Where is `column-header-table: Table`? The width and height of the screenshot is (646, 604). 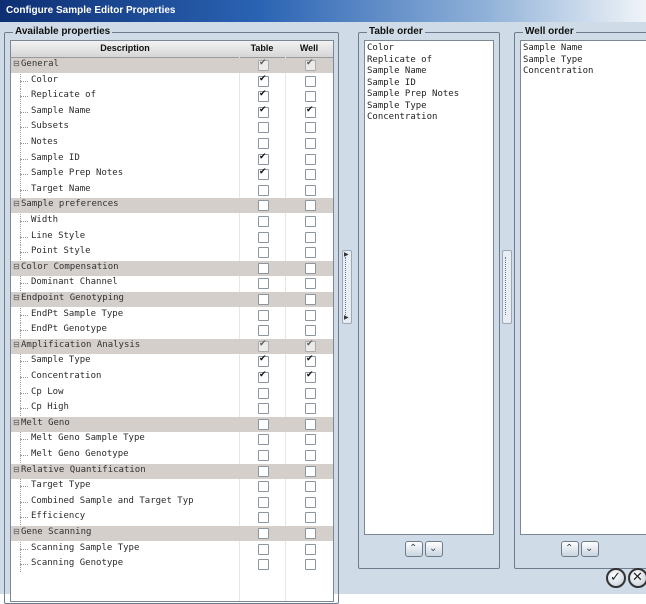
column-header-table: Table is located at coordinates (262, 48).